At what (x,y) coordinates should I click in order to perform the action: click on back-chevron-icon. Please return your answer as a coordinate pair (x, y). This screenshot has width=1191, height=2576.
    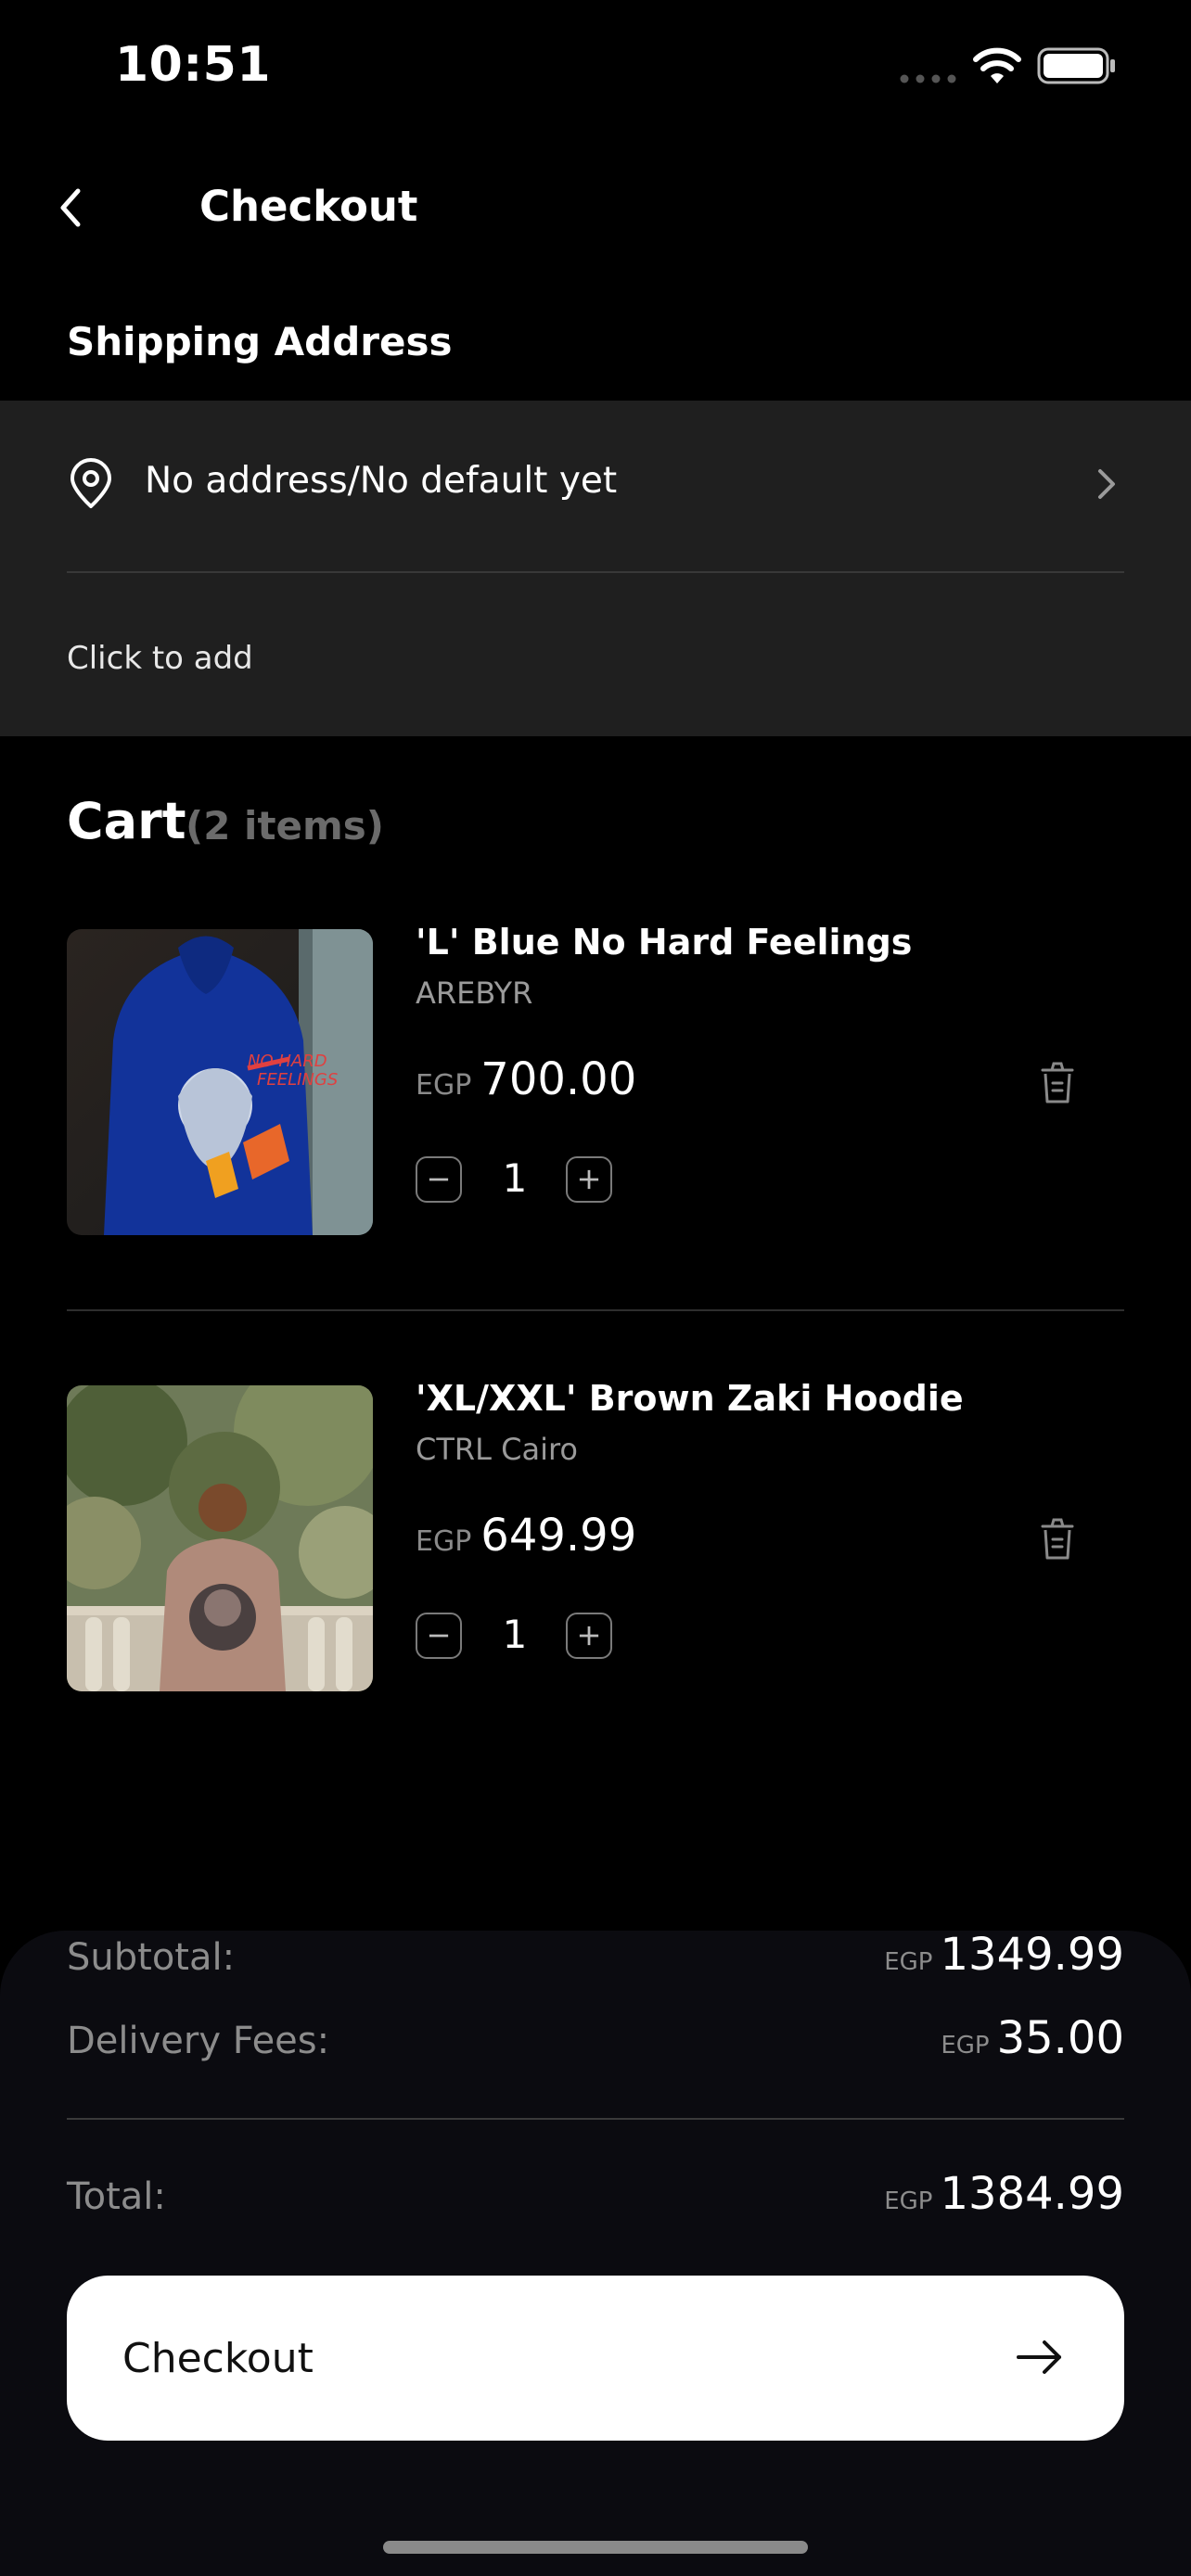
    Looking at the image, I should click on (70, 208).